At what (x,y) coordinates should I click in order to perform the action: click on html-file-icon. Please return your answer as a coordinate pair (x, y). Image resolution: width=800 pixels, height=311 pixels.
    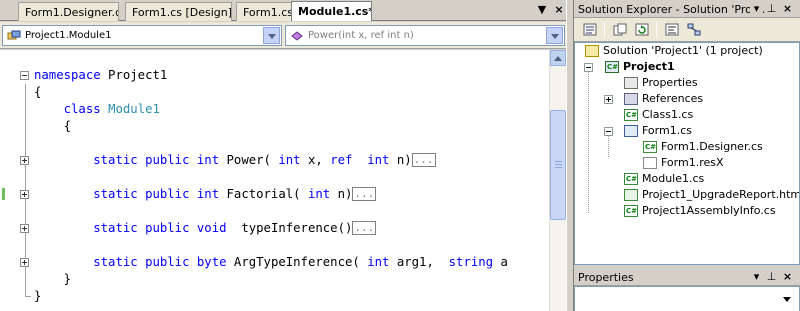
    Looking at the image, I should click on (631, 195).